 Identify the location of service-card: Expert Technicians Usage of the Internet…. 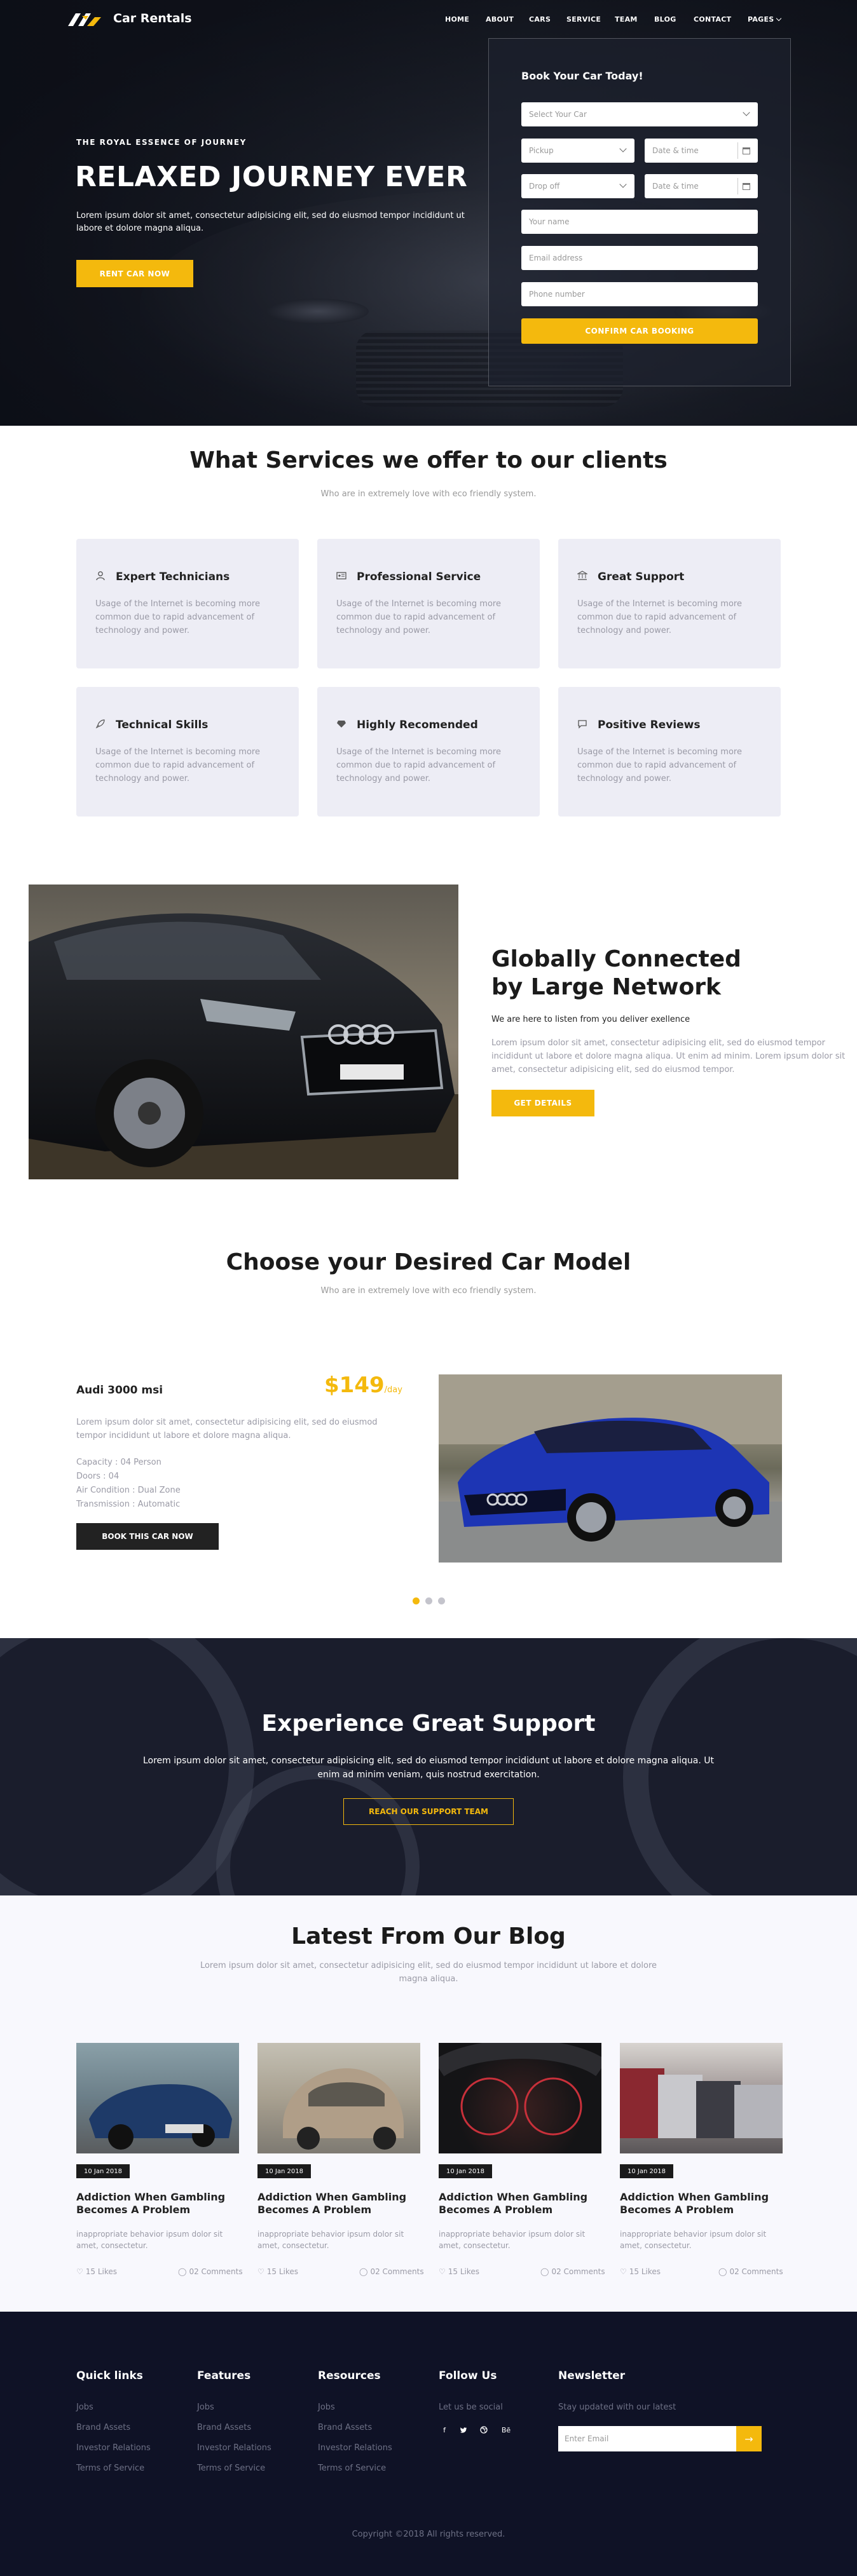
(187, 603).